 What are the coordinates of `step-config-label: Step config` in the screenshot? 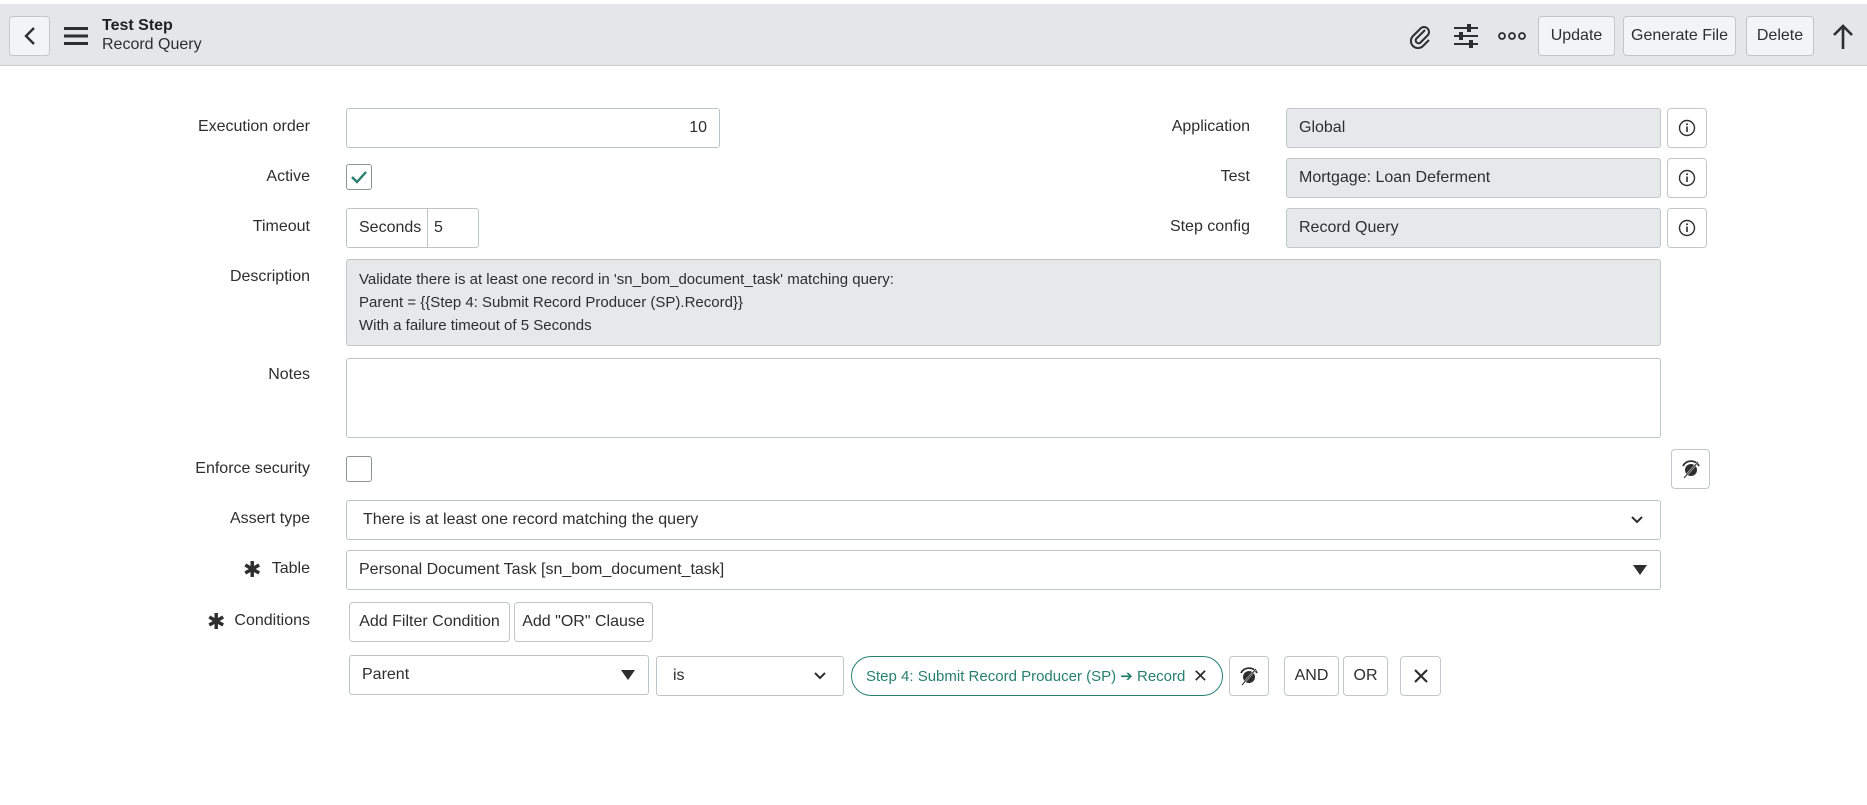 It's located at (1209, 226).